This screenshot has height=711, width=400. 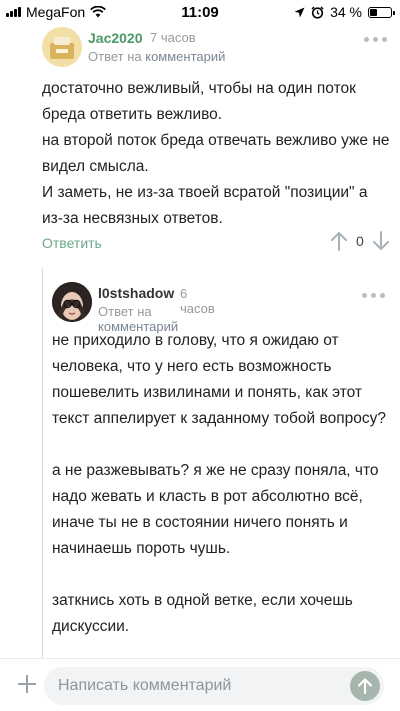 I want to click on send-arrow-icon, so click(x=365, y=686).